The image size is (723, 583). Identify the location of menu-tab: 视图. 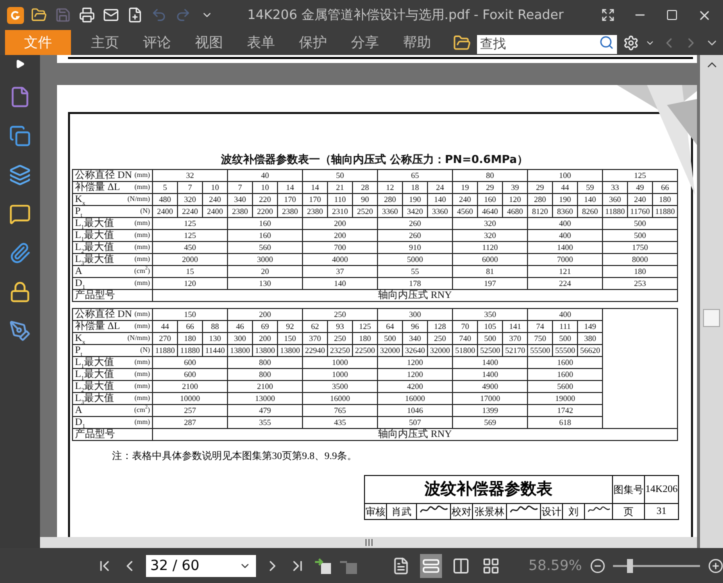
(209, 42).